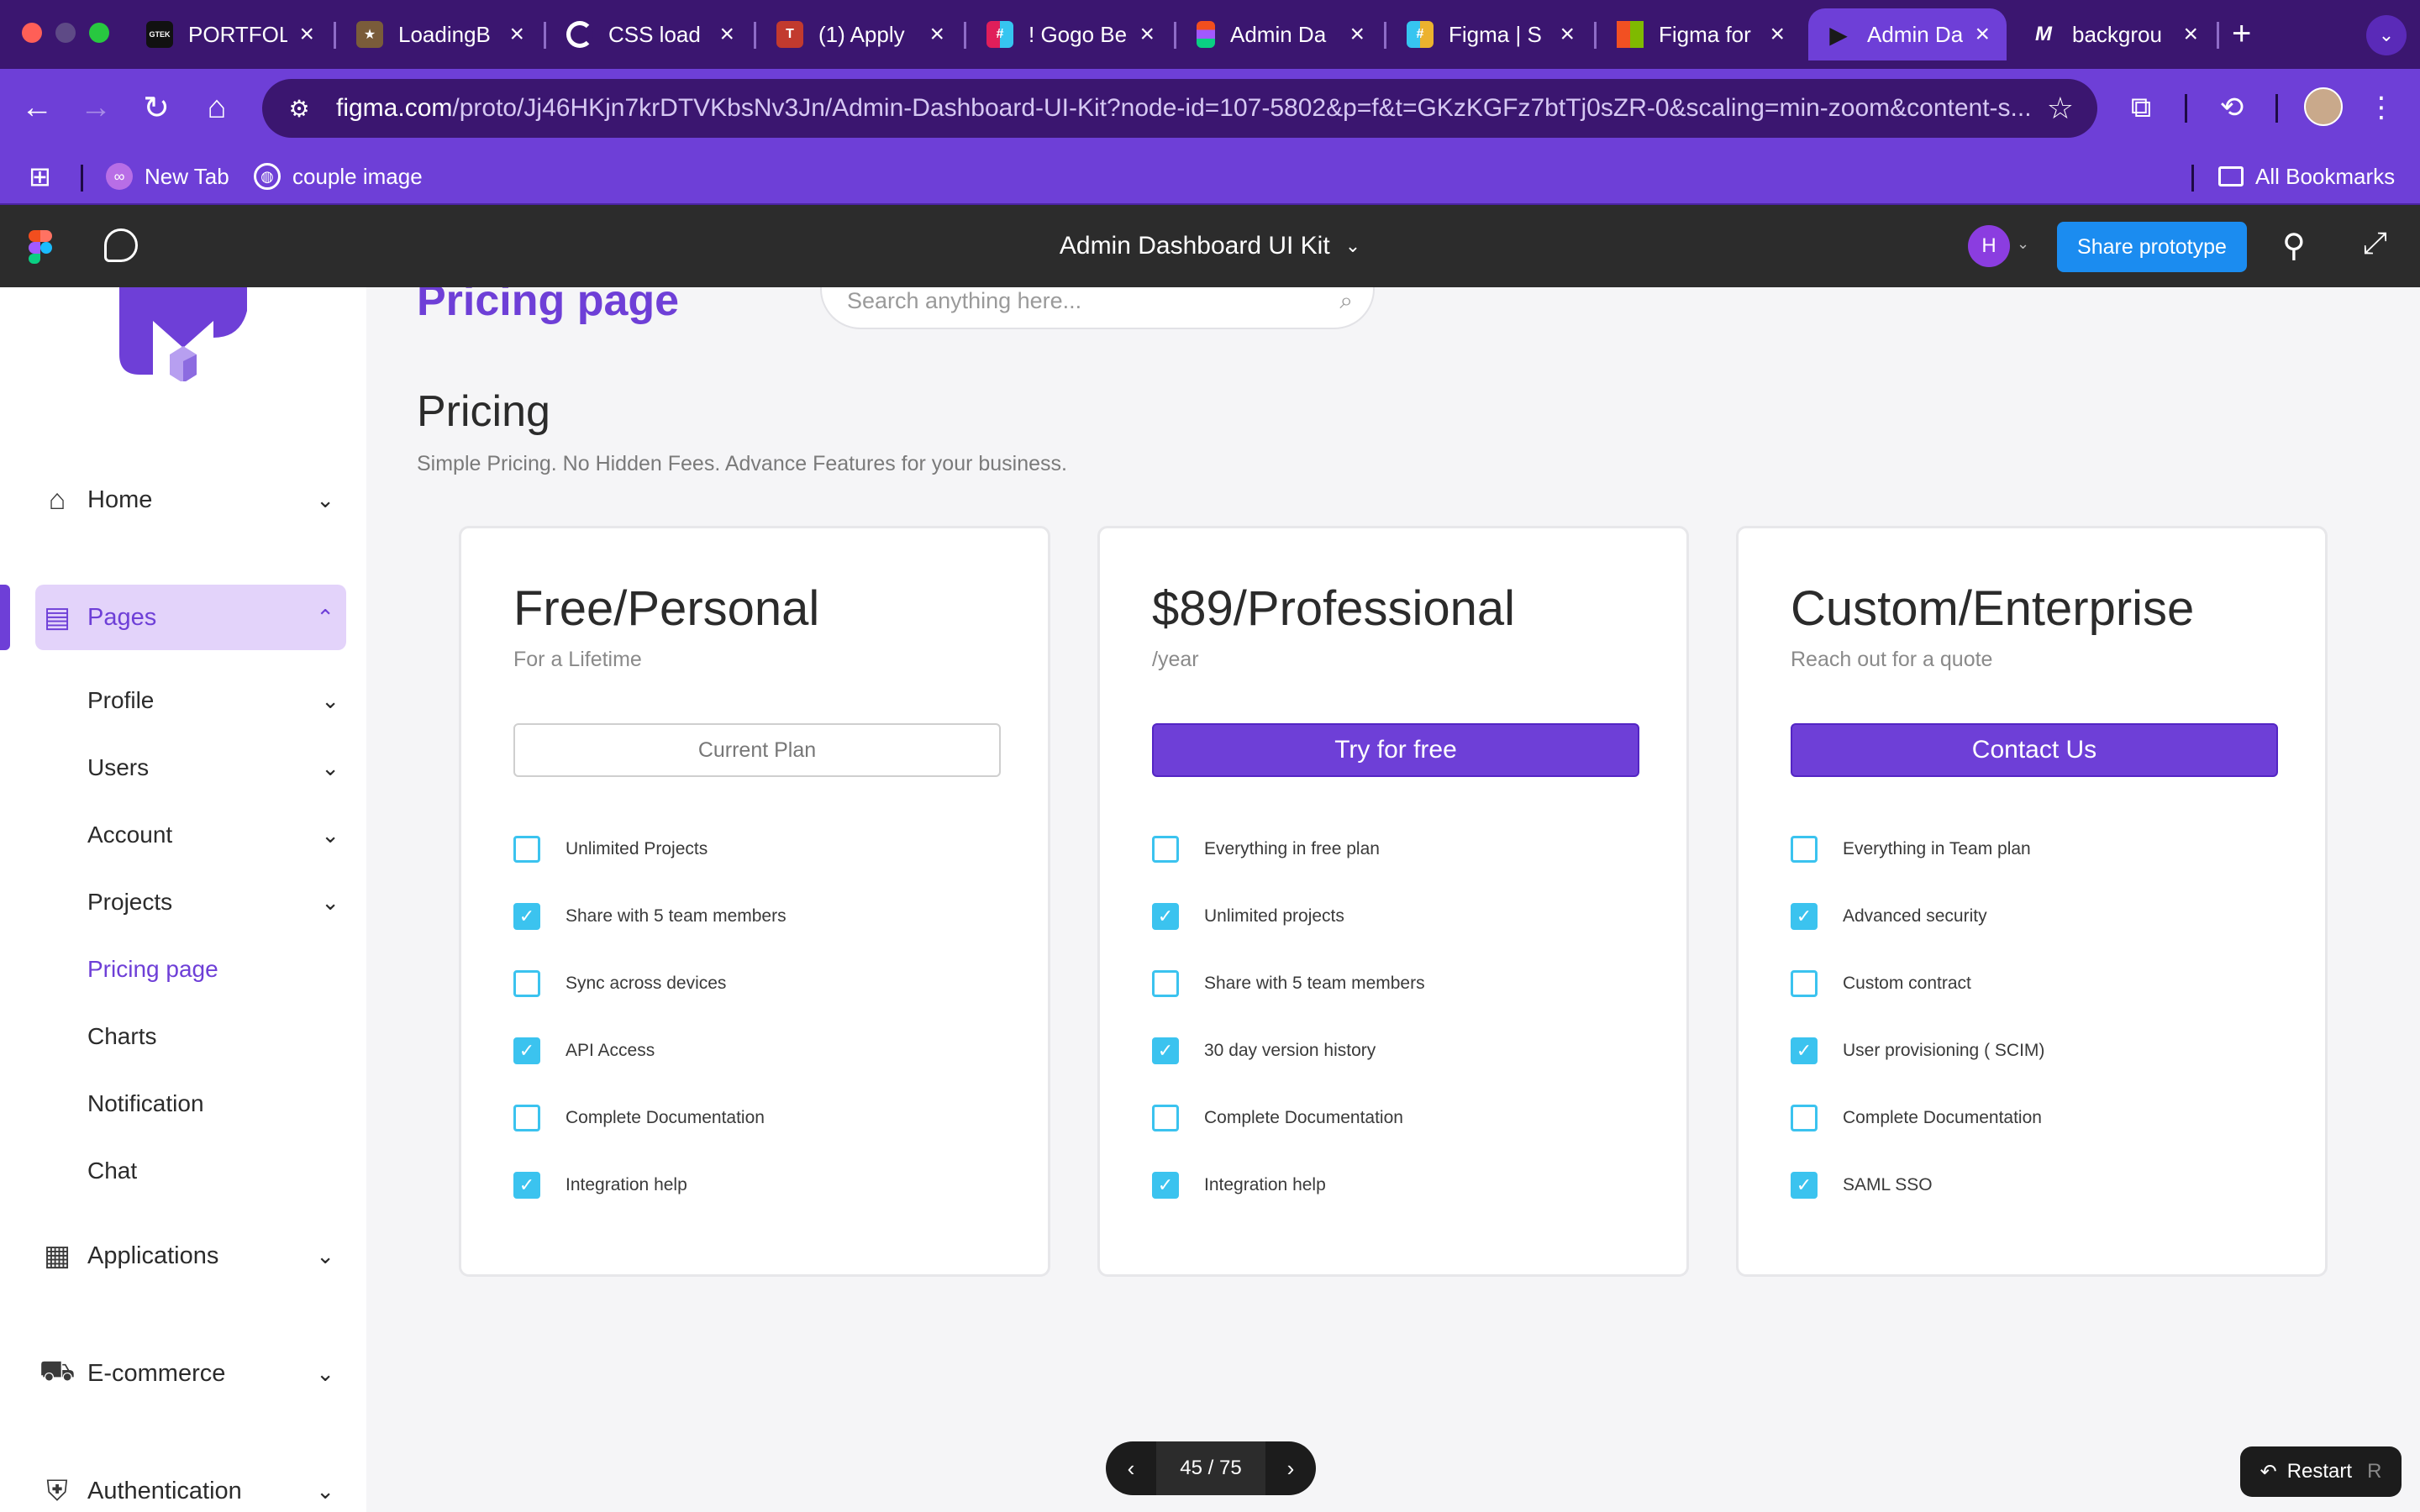 The width and height of the screenshot is (2420, 1512). Describe the element at coordinates (230, 34) in the screenshot. I see `browser-tab-1: GTEK PORTFOL ×` at that location.